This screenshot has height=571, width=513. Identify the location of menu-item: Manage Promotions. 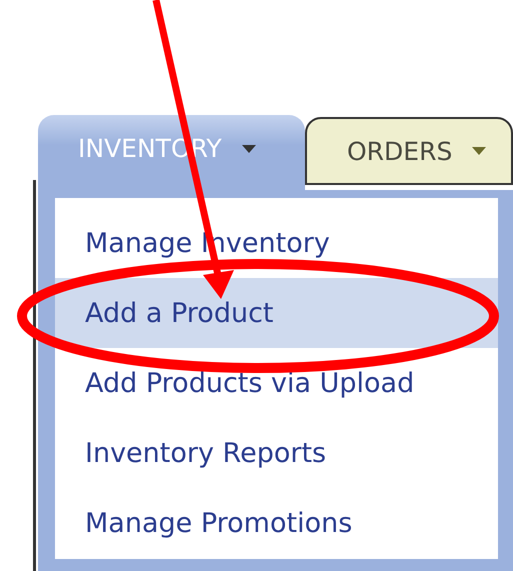
(276, 524).